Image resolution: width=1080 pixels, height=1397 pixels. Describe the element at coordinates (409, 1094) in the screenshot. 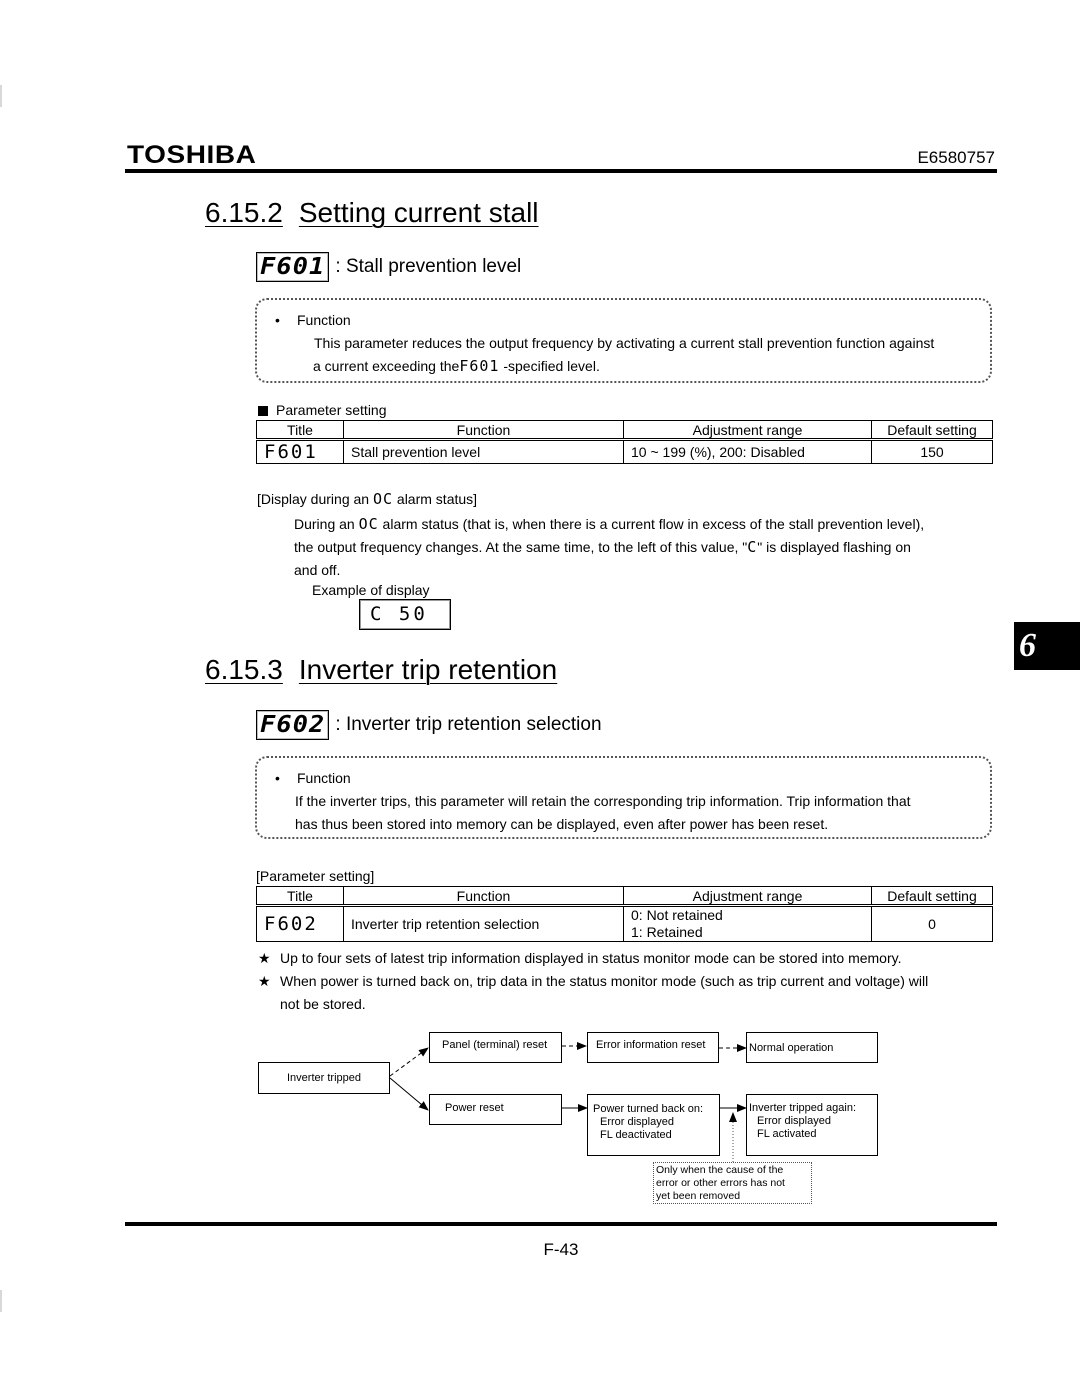

I see `arrow-to-power-reset` at that location.